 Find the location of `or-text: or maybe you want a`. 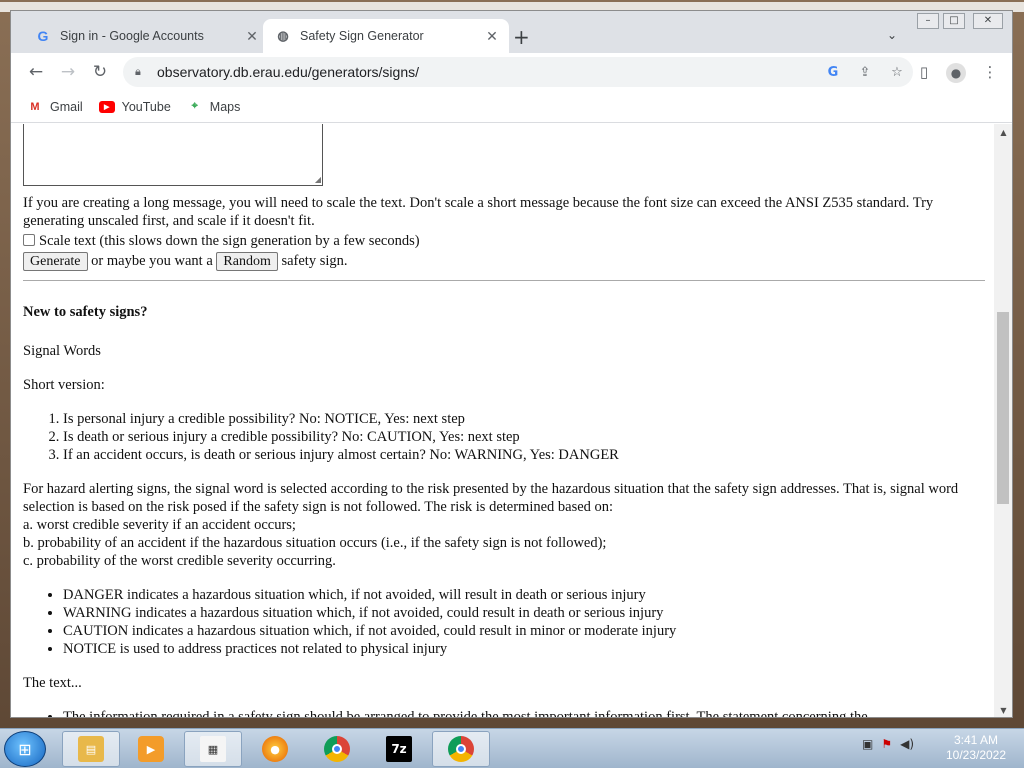

or-text: or maybe you want a is located at coordinates (152, 261).